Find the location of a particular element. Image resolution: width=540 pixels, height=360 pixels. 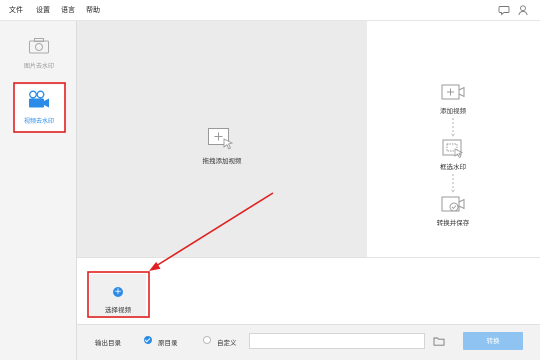

step-label: 框选水印 is located at coordinates (453, 167).